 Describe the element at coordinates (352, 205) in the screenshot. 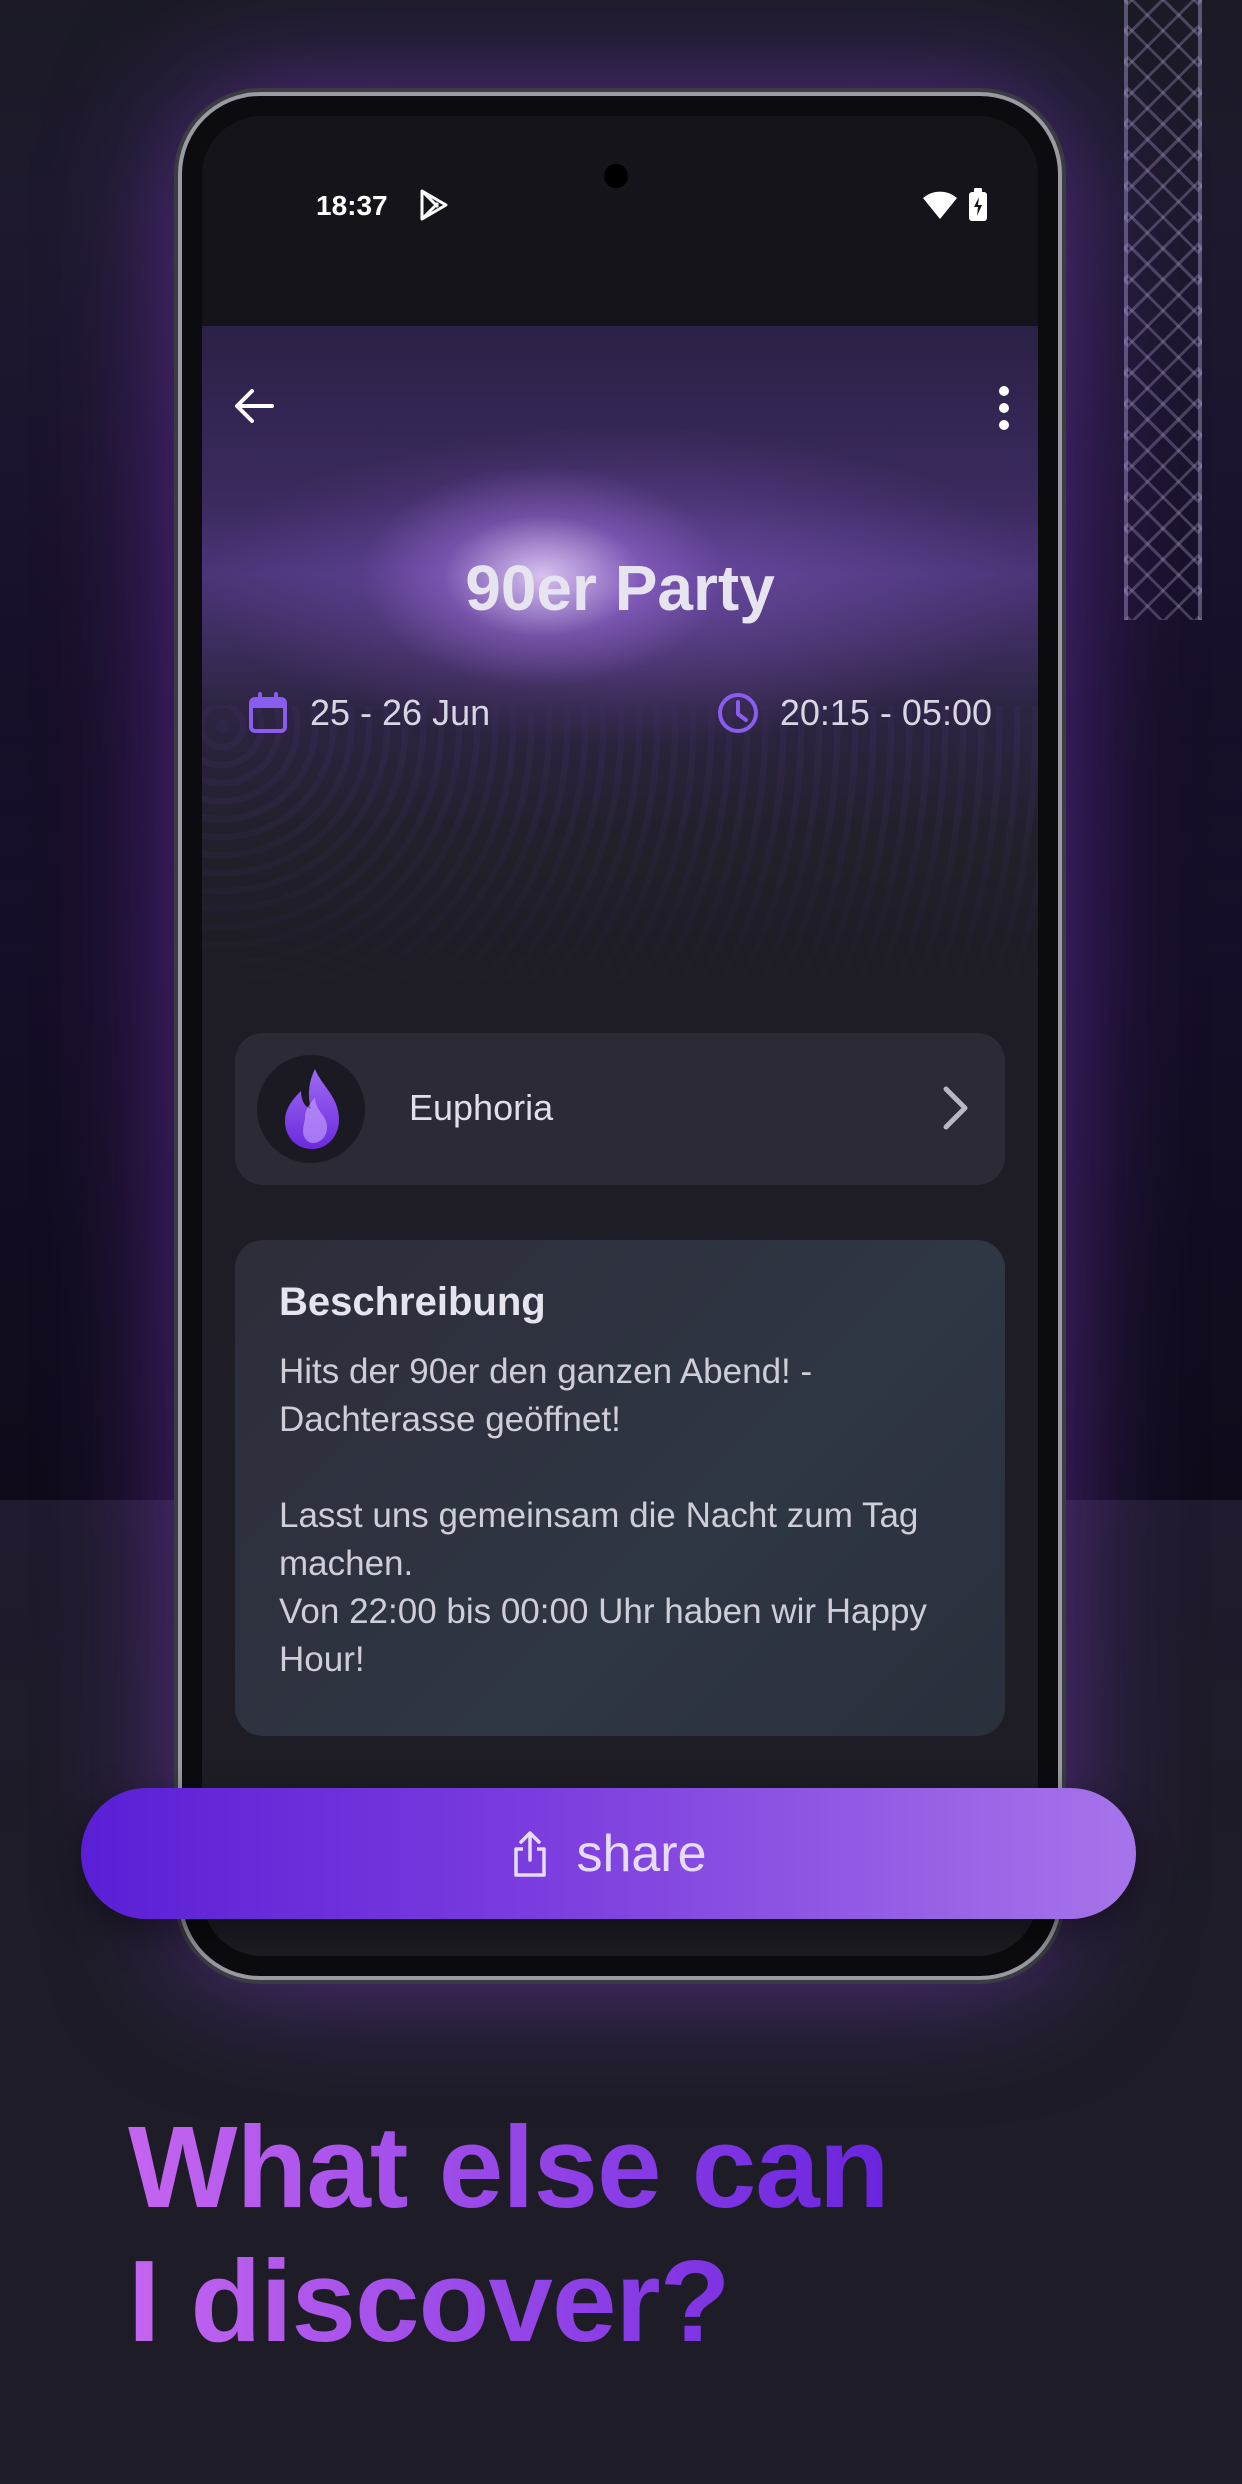

I see `status-time: 18:37` at that location.